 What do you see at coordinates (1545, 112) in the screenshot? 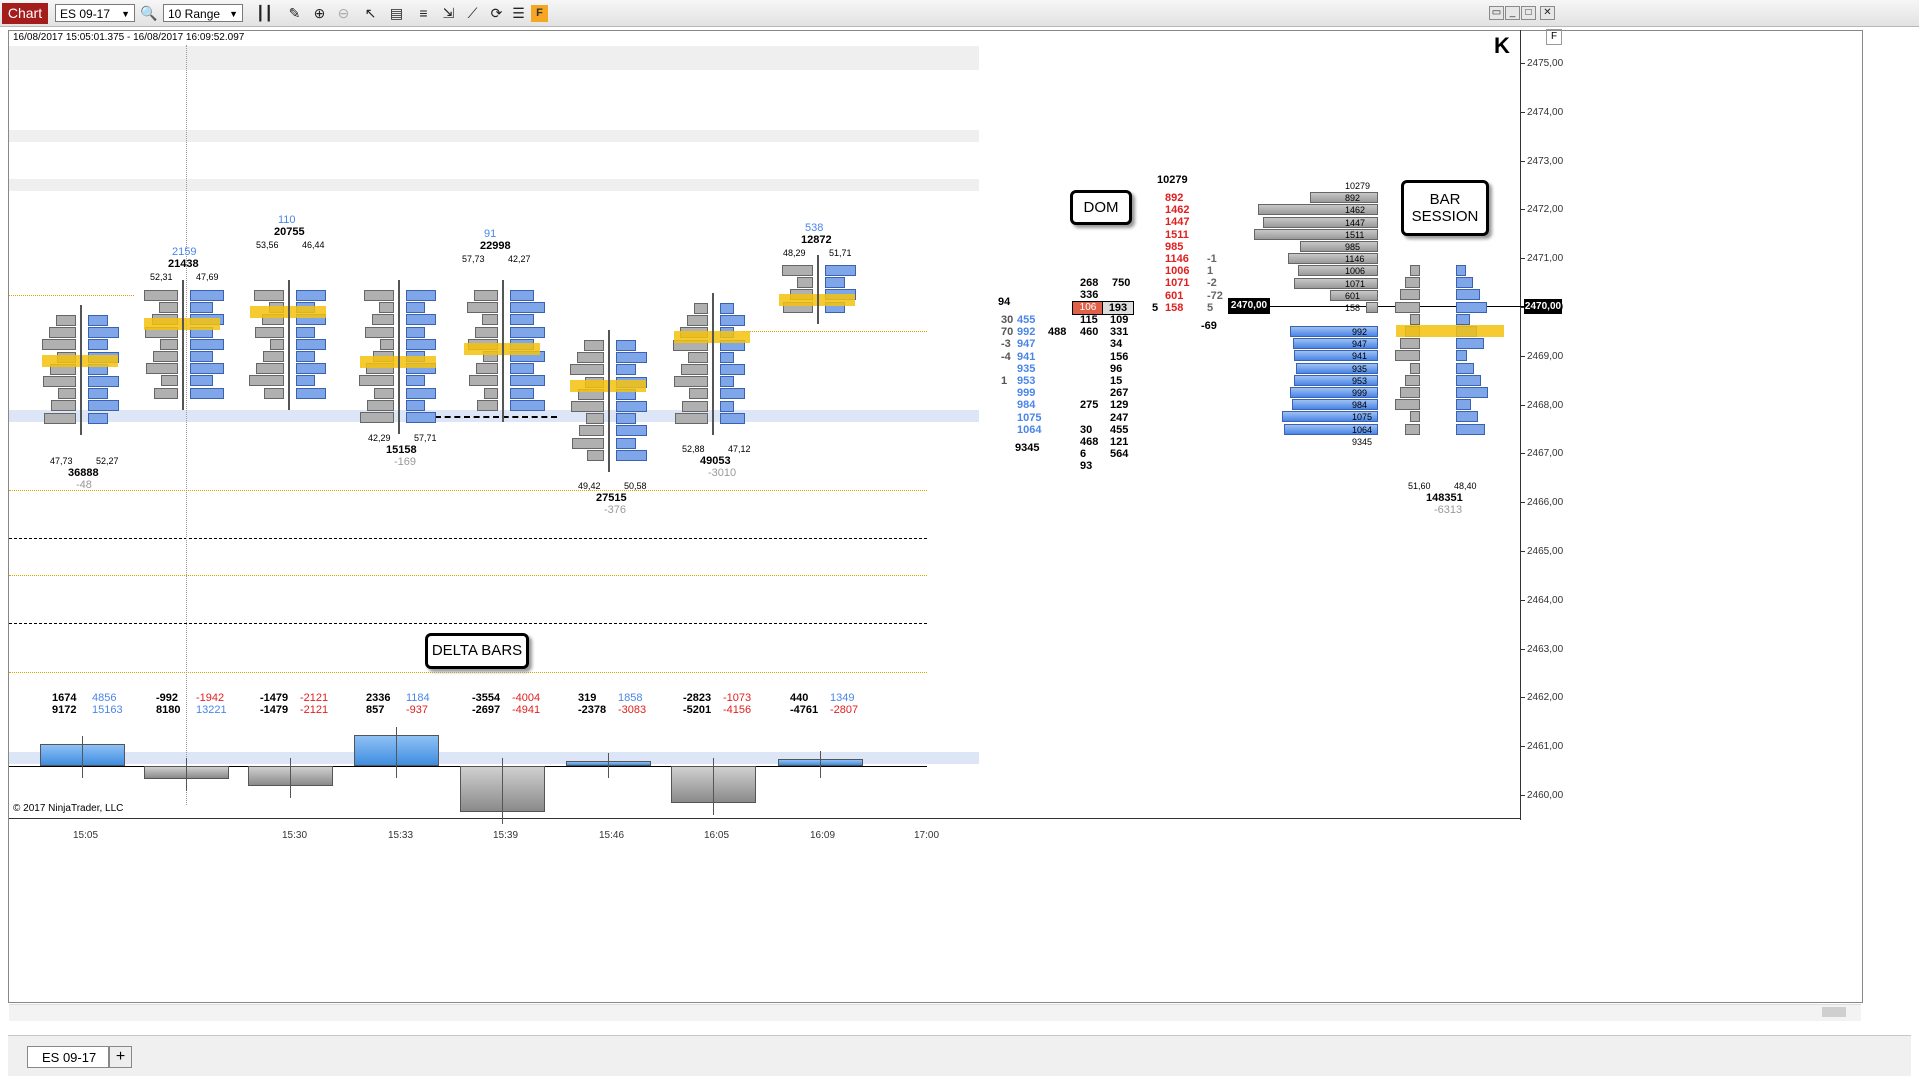
I see `price-tick-label: 2474,00` at bounding box center [1545, 112].